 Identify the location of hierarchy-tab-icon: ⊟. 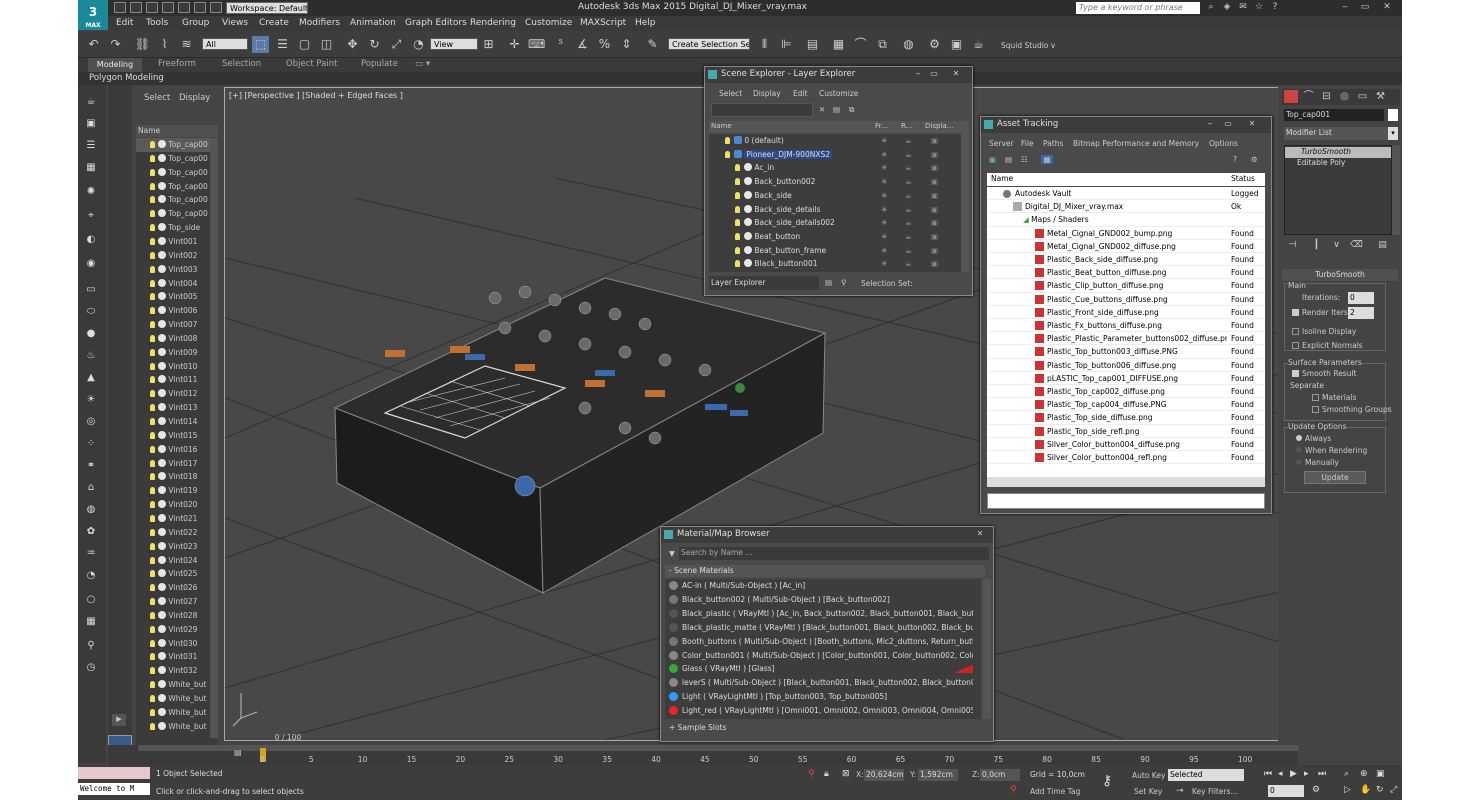
(1326, 97).